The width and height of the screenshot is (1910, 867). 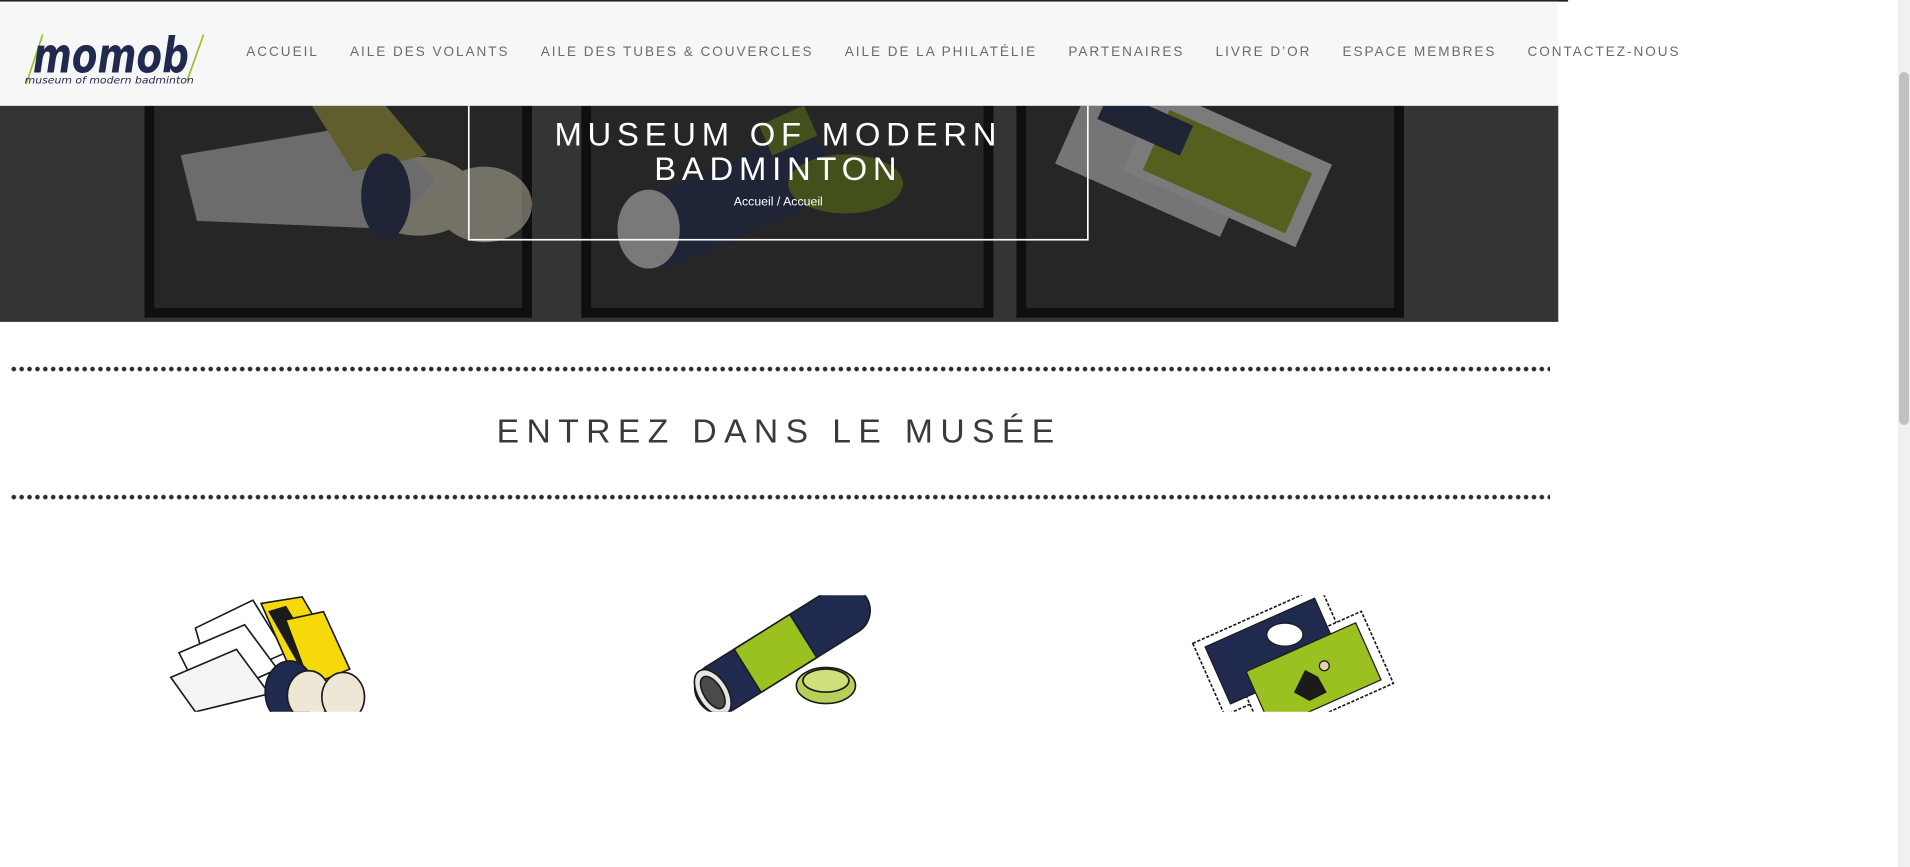 What do you see at coordinates (1904, 433) in the screenshot?
I see `scrollbar` at bounding box center [1904, 433].